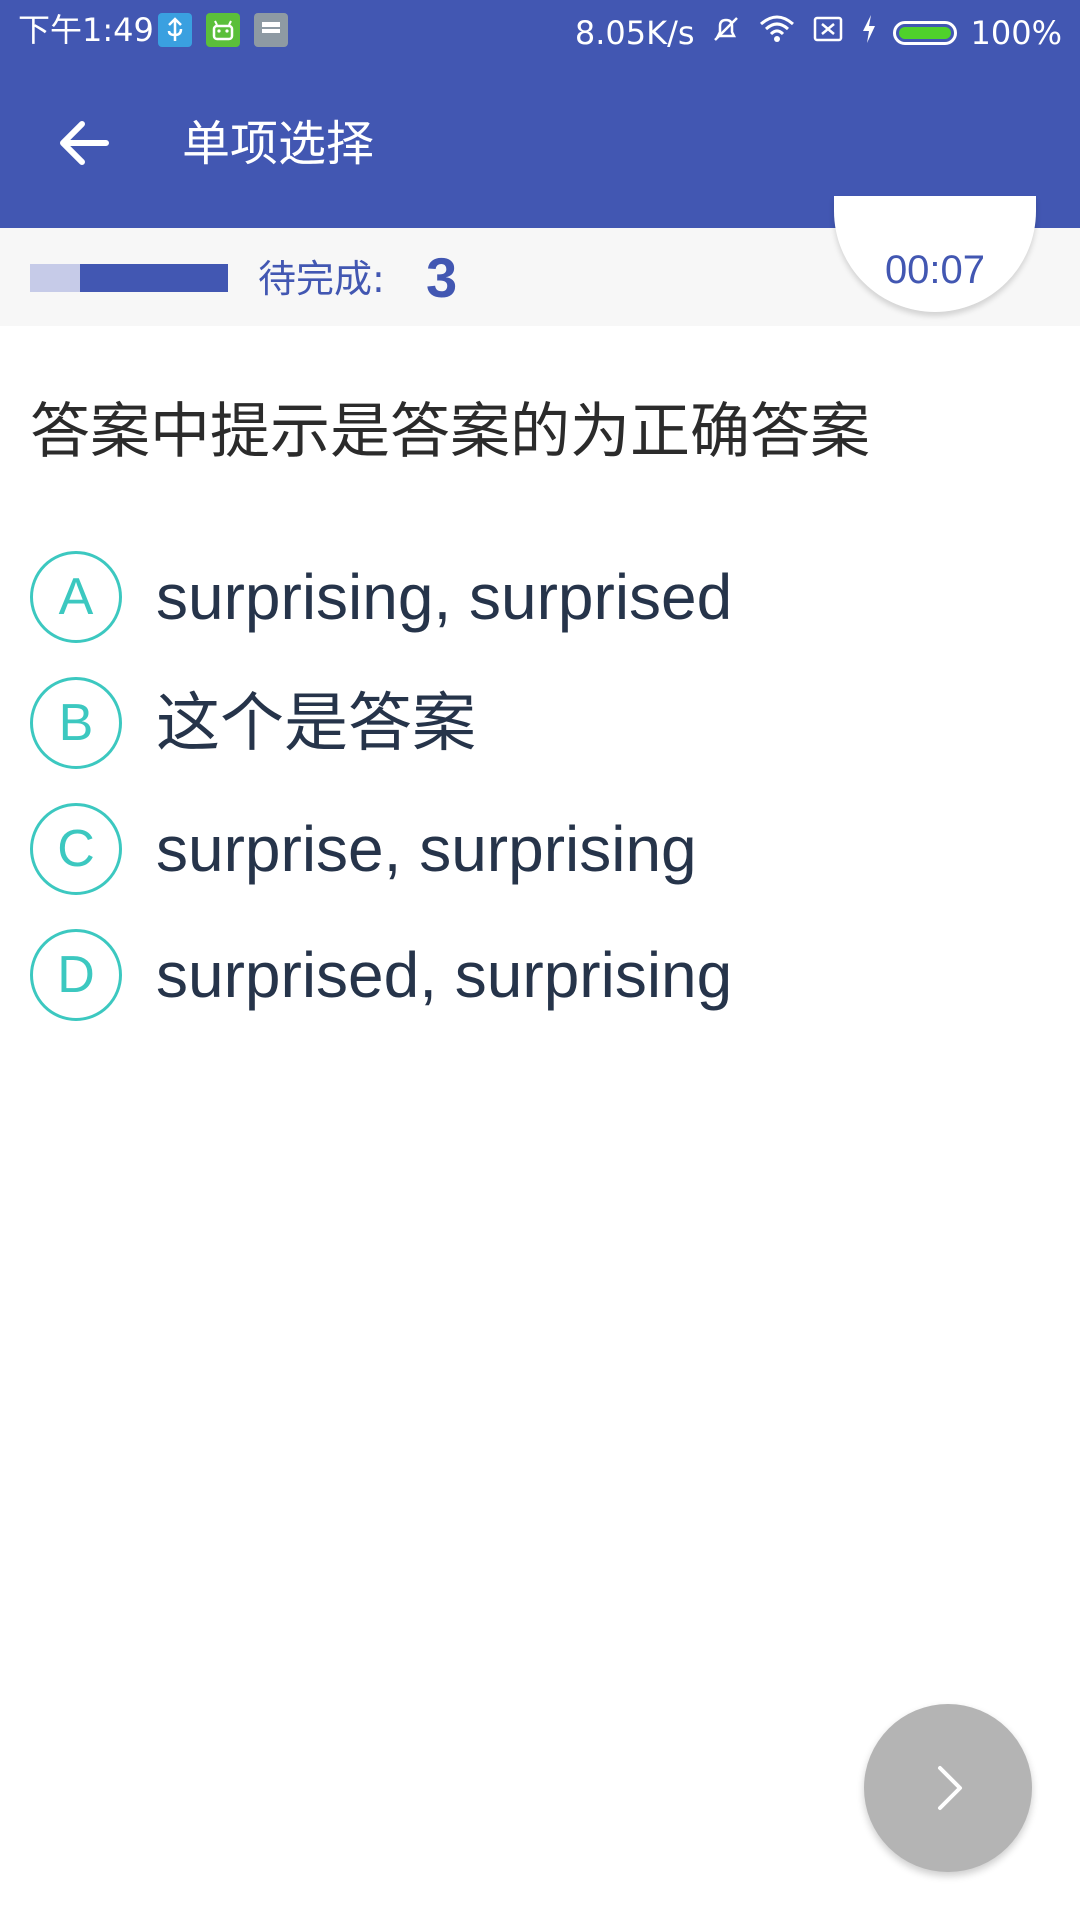  Describe the element at coordinates (634, 32) in the screenshot. I see `net-speed: 8.05K/s` at that location.